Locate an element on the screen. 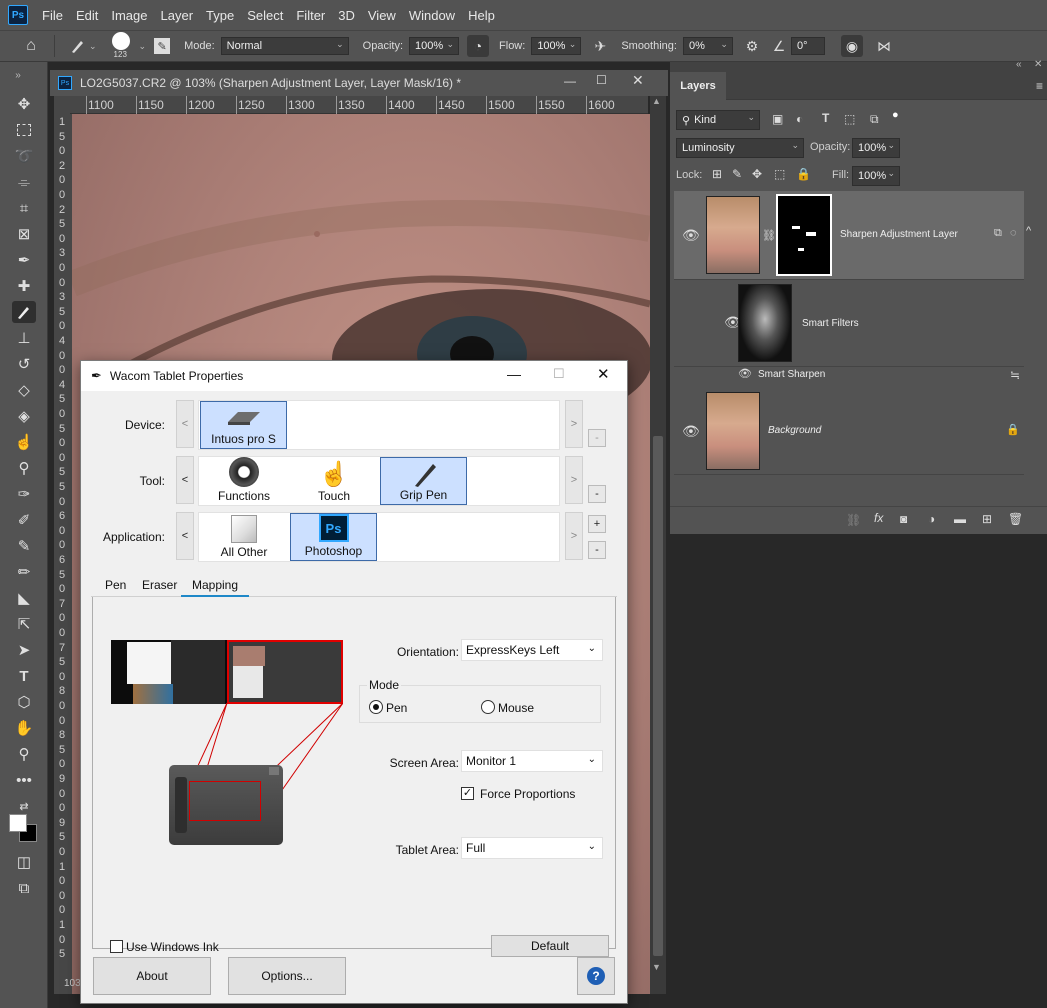  application-add-button: + is located at coordinates (597, 524).